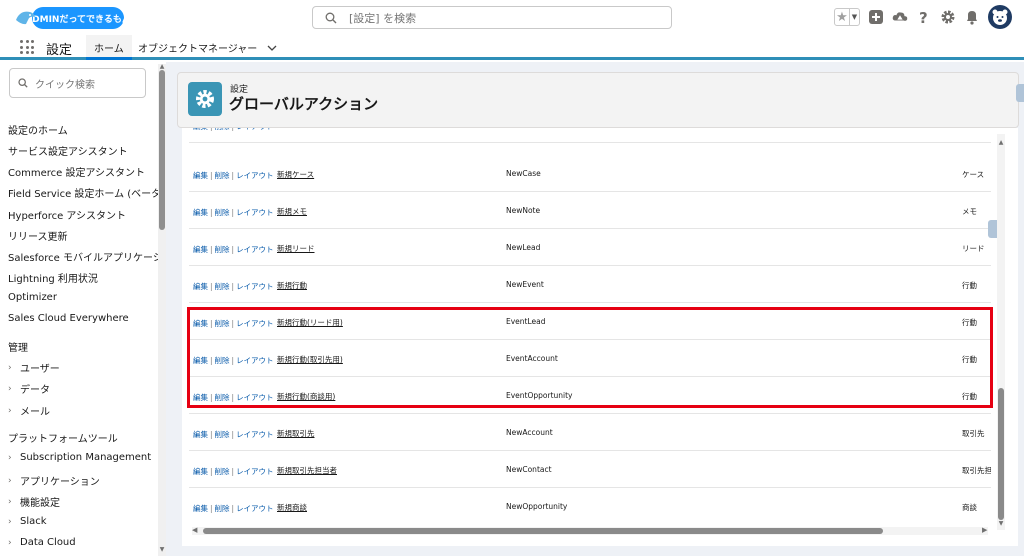 The width and height of the screenshot is (1024, 556). I want to click on page-title: グローバルアクション, so click(304, 104).